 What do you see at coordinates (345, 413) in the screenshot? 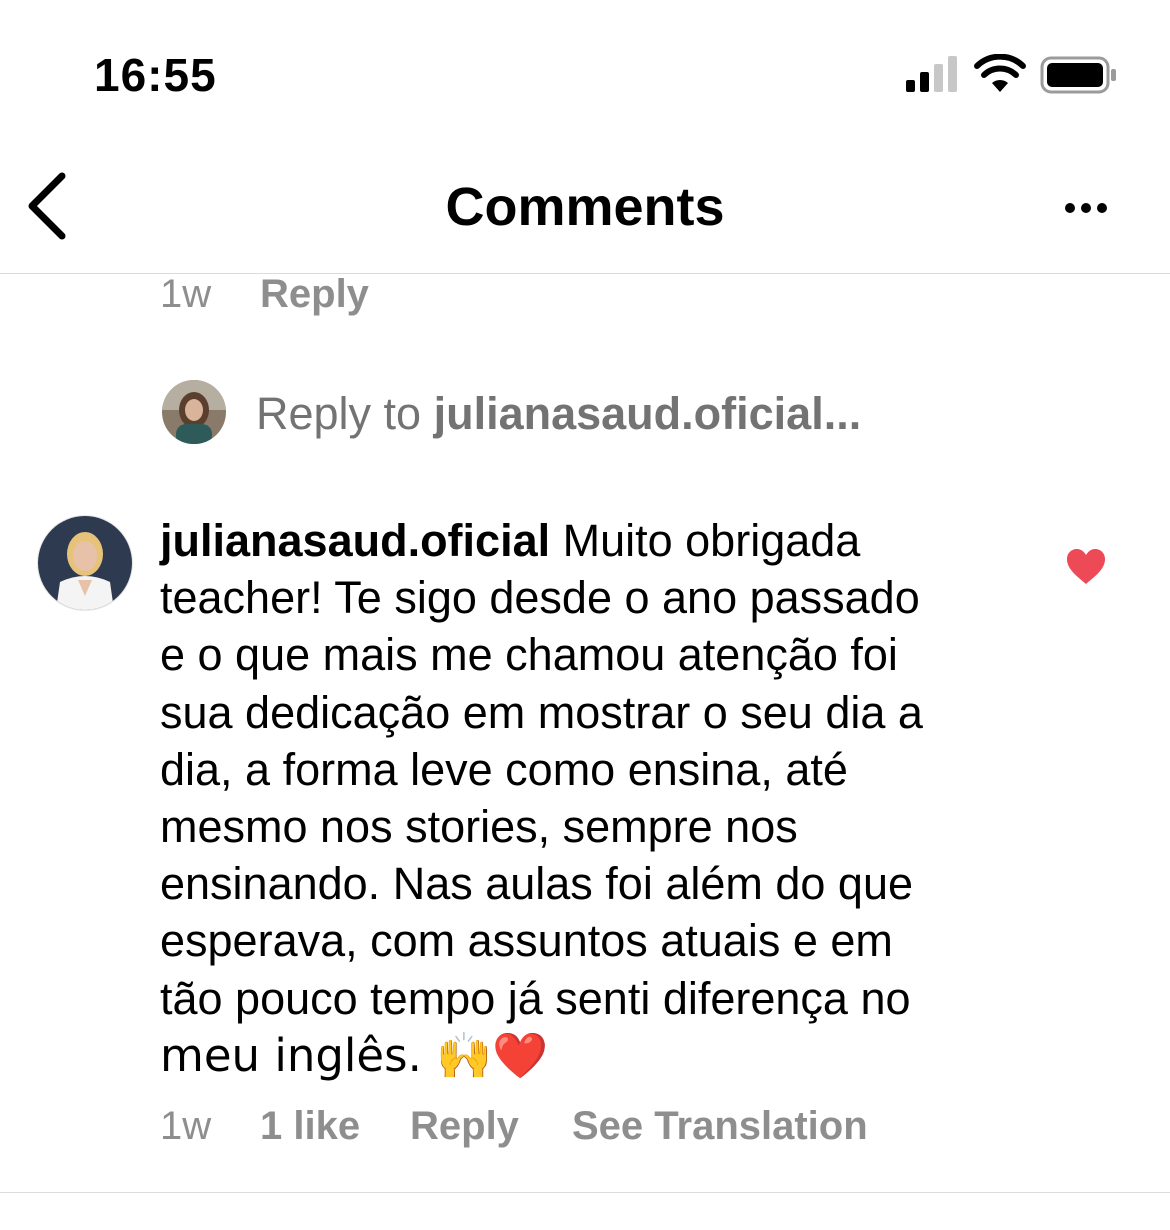
I see `reply-to-prefix: Reply to` at bounding box center [345, 413].